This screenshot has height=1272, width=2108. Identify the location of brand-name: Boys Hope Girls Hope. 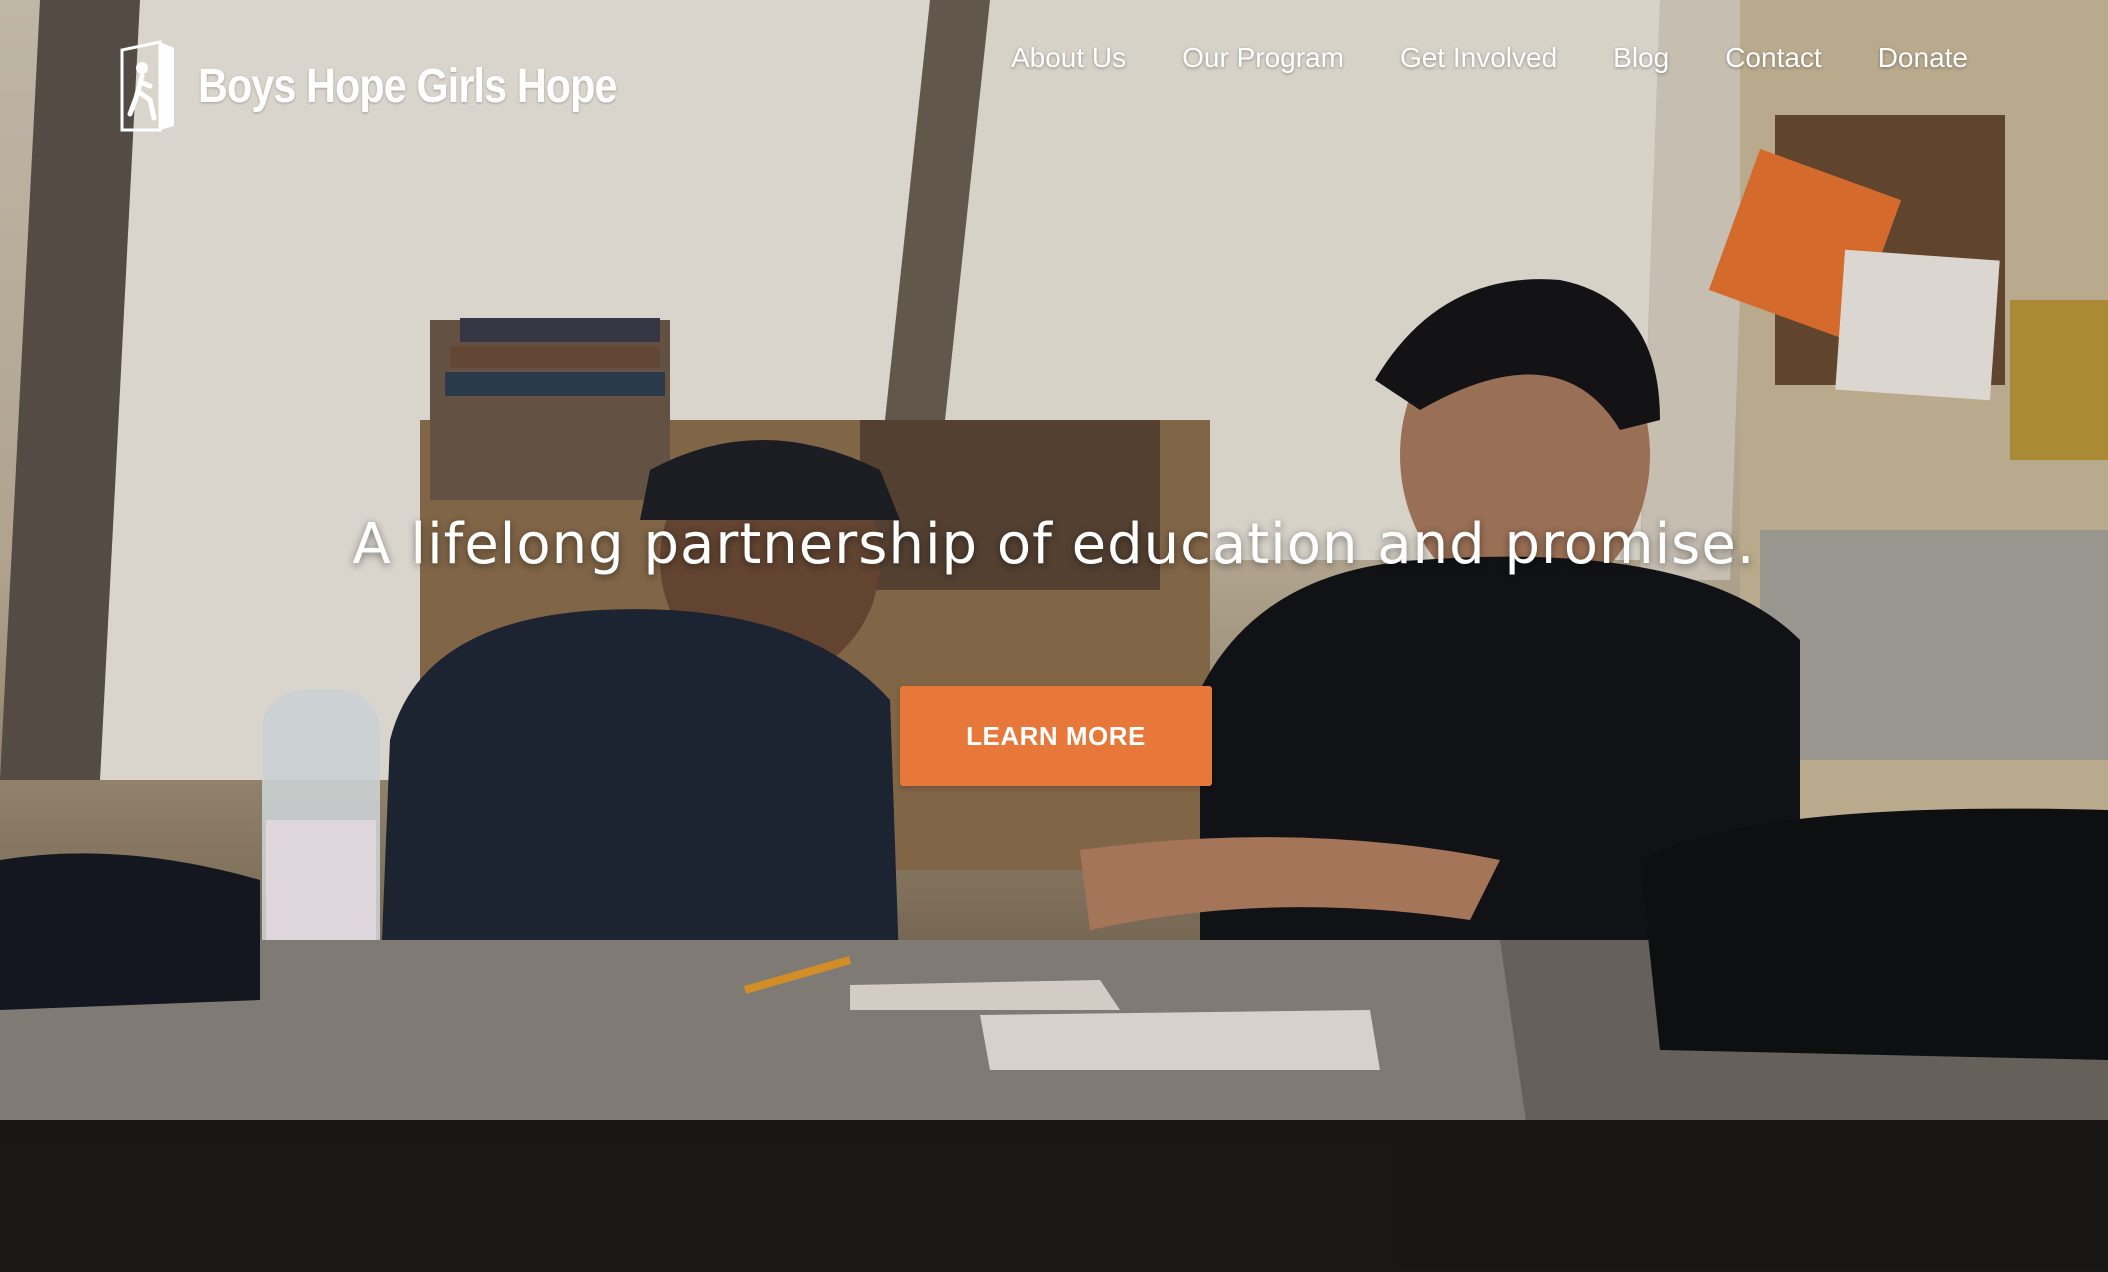
(407, 86).